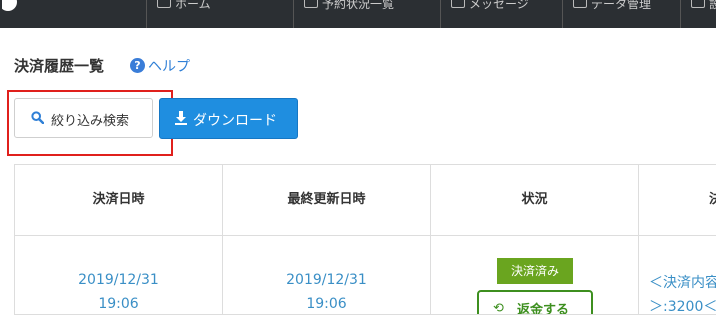 The width and height of the screenshot is (716, 315). I want to click on nav-item-label: データ管理, so click(621, 5).